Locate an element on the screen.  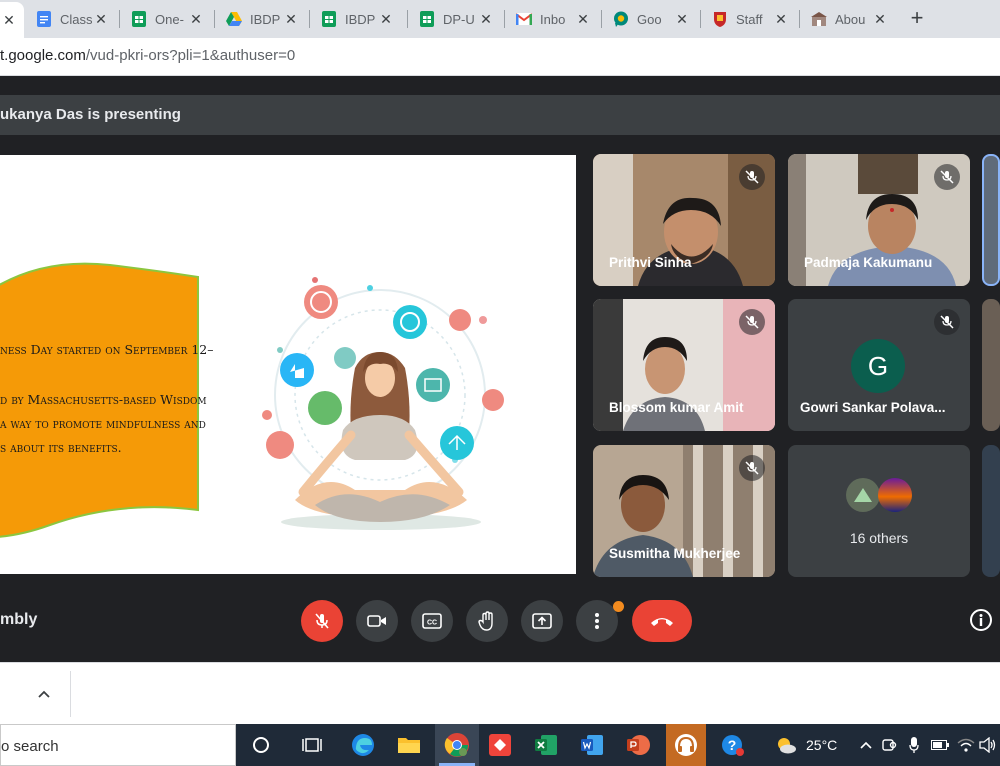
camera-toggle-button is located at coordinates (377, 621).